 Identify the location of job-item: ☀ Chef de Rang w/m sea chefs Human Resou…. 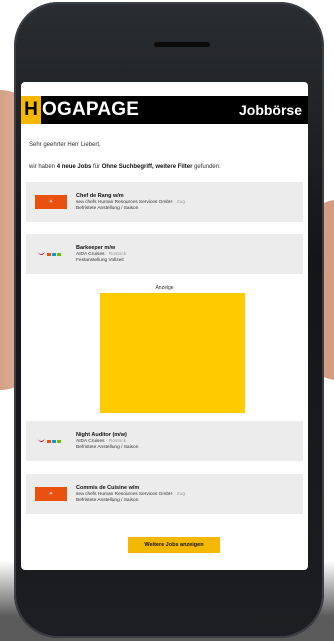
(164, 202).